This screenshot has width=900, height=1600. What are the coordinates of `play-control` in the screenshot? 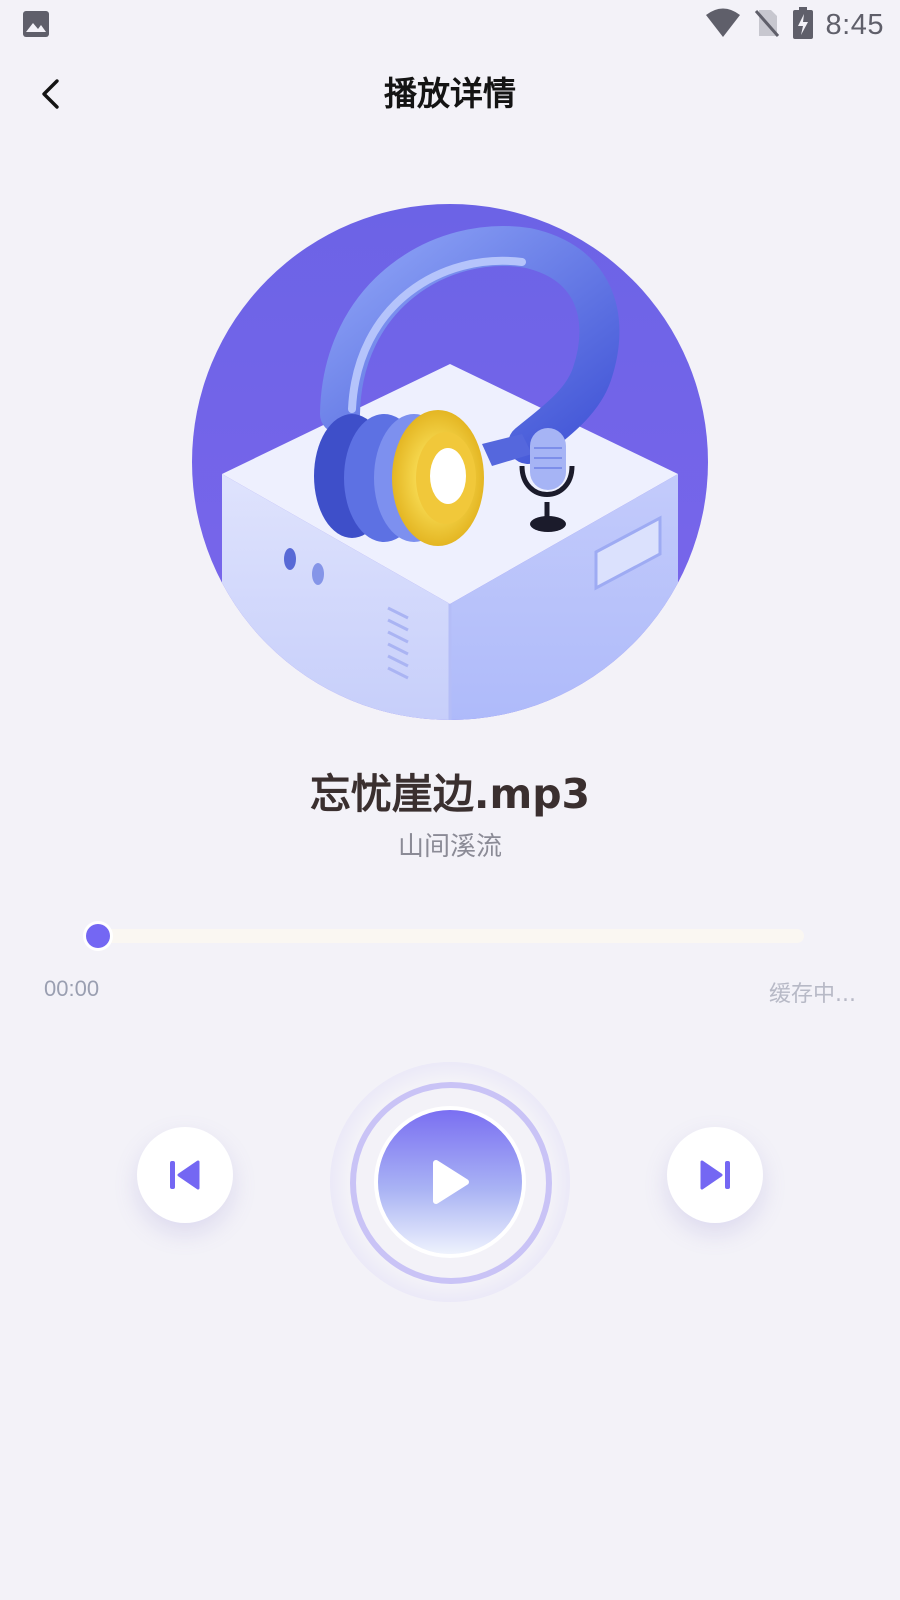 It's located at (450, 1182).